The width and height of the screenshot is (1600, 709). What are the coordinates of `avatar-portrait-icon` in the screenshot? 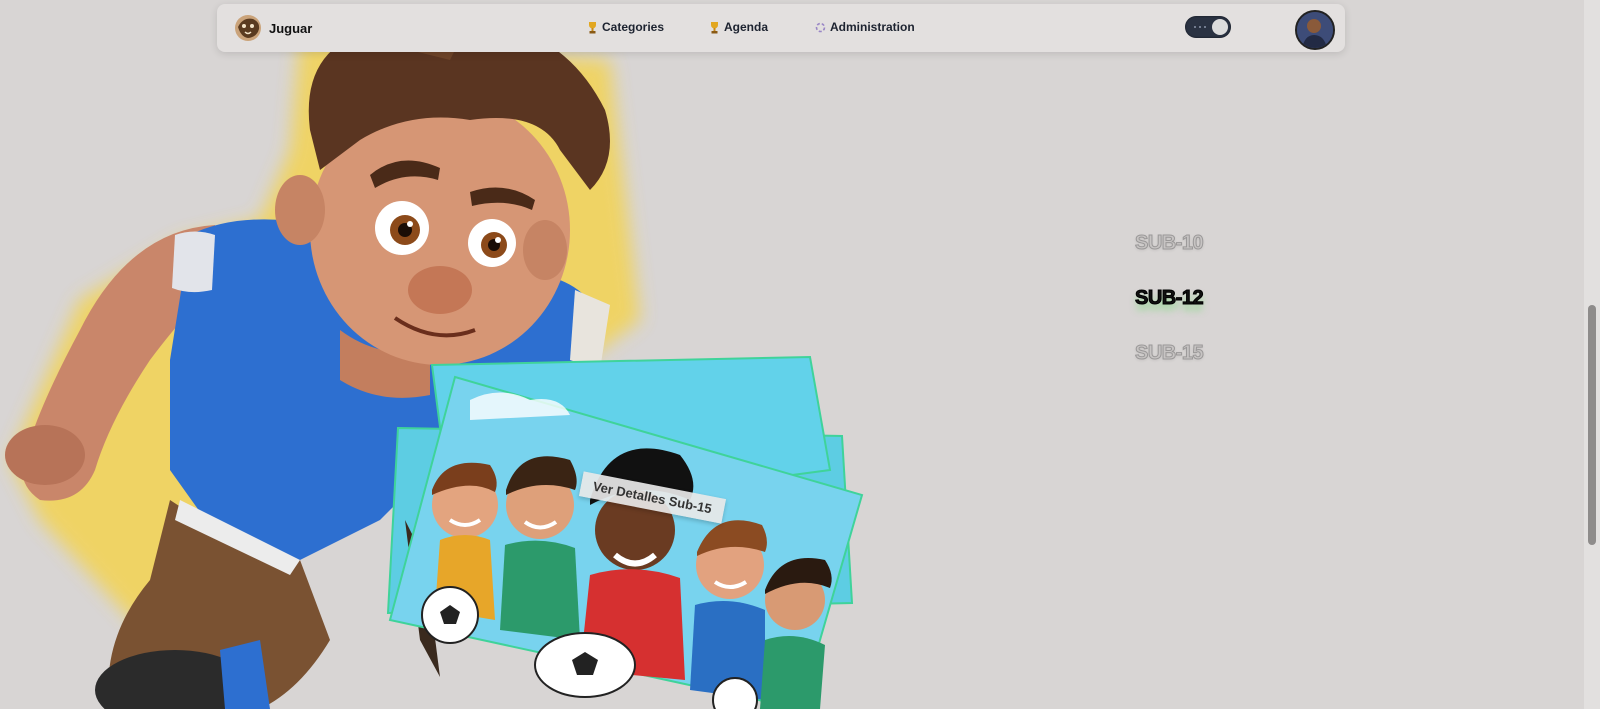 It's located at (1315, 30).